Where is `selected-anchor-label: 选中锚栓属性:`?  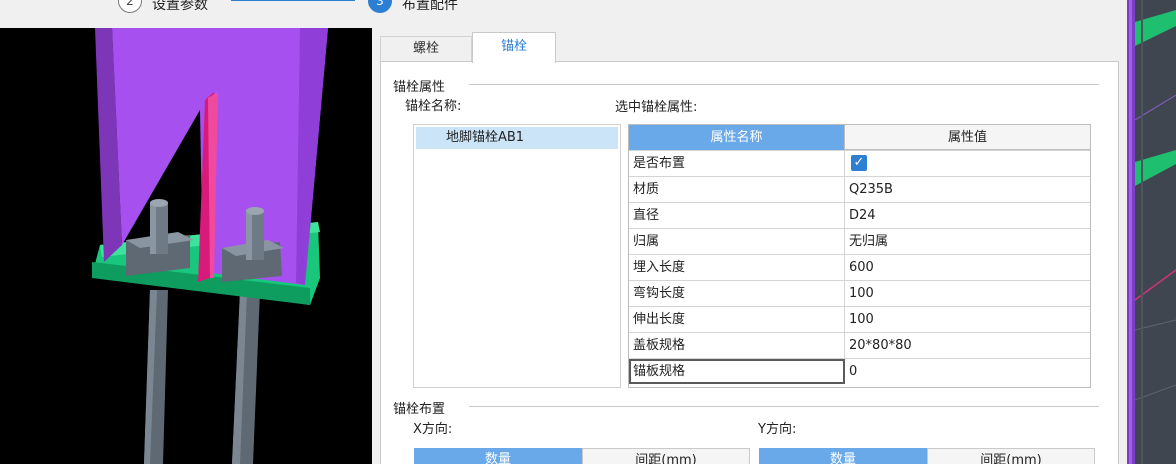 selected-anchor-label: 选中锚栓属性: is located at coordinates (656, 107).